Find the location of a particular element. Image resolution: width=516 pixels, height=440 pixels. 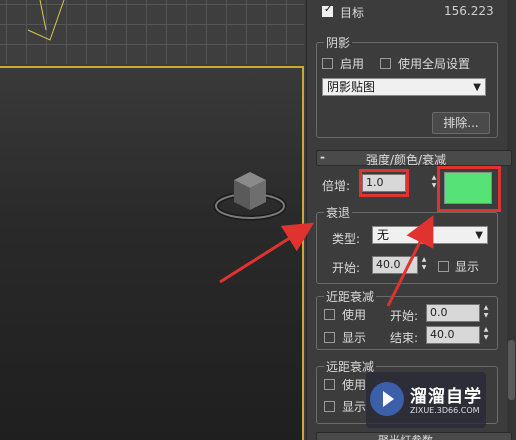

annotation-arrow-left is located at coordinates (267, 253).